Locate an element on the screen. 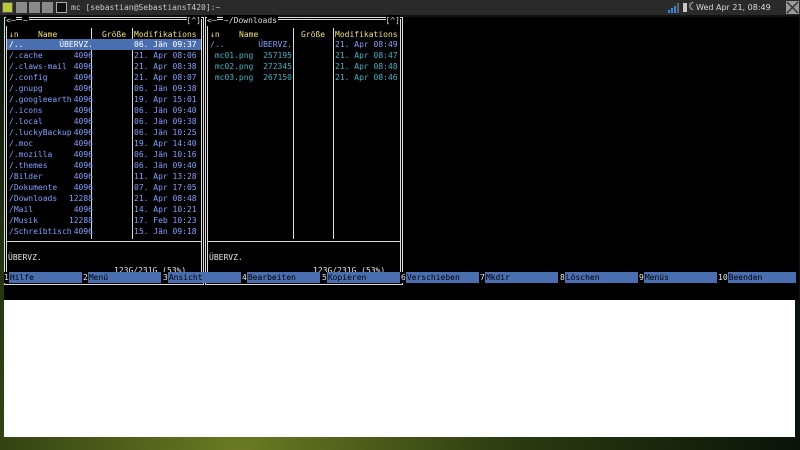  file-row: /.claws-mail 4096 21. Apr 08:38 is located at coordinates (104, 66).